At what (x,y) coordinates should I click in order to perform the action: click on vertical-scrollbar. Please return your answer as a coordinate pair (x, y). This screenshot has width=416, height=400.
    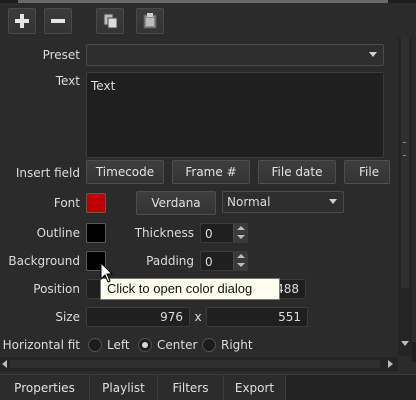
    Looking at the image, I should click on (405, 197).